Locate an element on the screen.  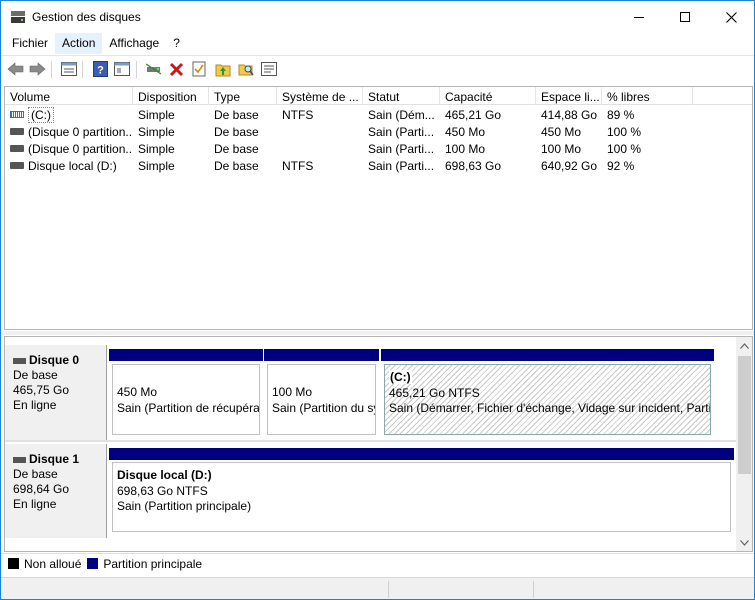
pane-splitter is located at coordinates (377, 333).